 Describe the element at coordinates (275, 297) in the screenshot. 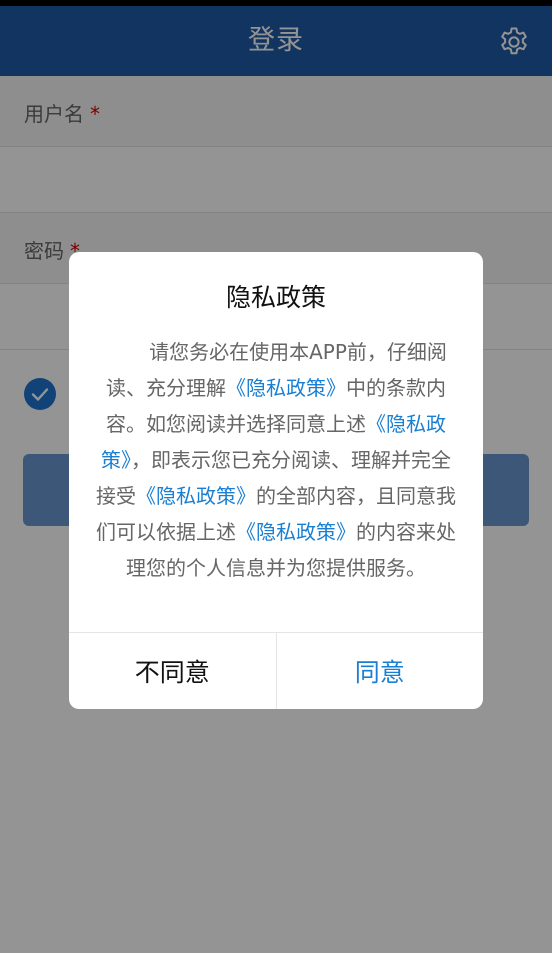

I see `dialog-title: 隐私政策` at that location.